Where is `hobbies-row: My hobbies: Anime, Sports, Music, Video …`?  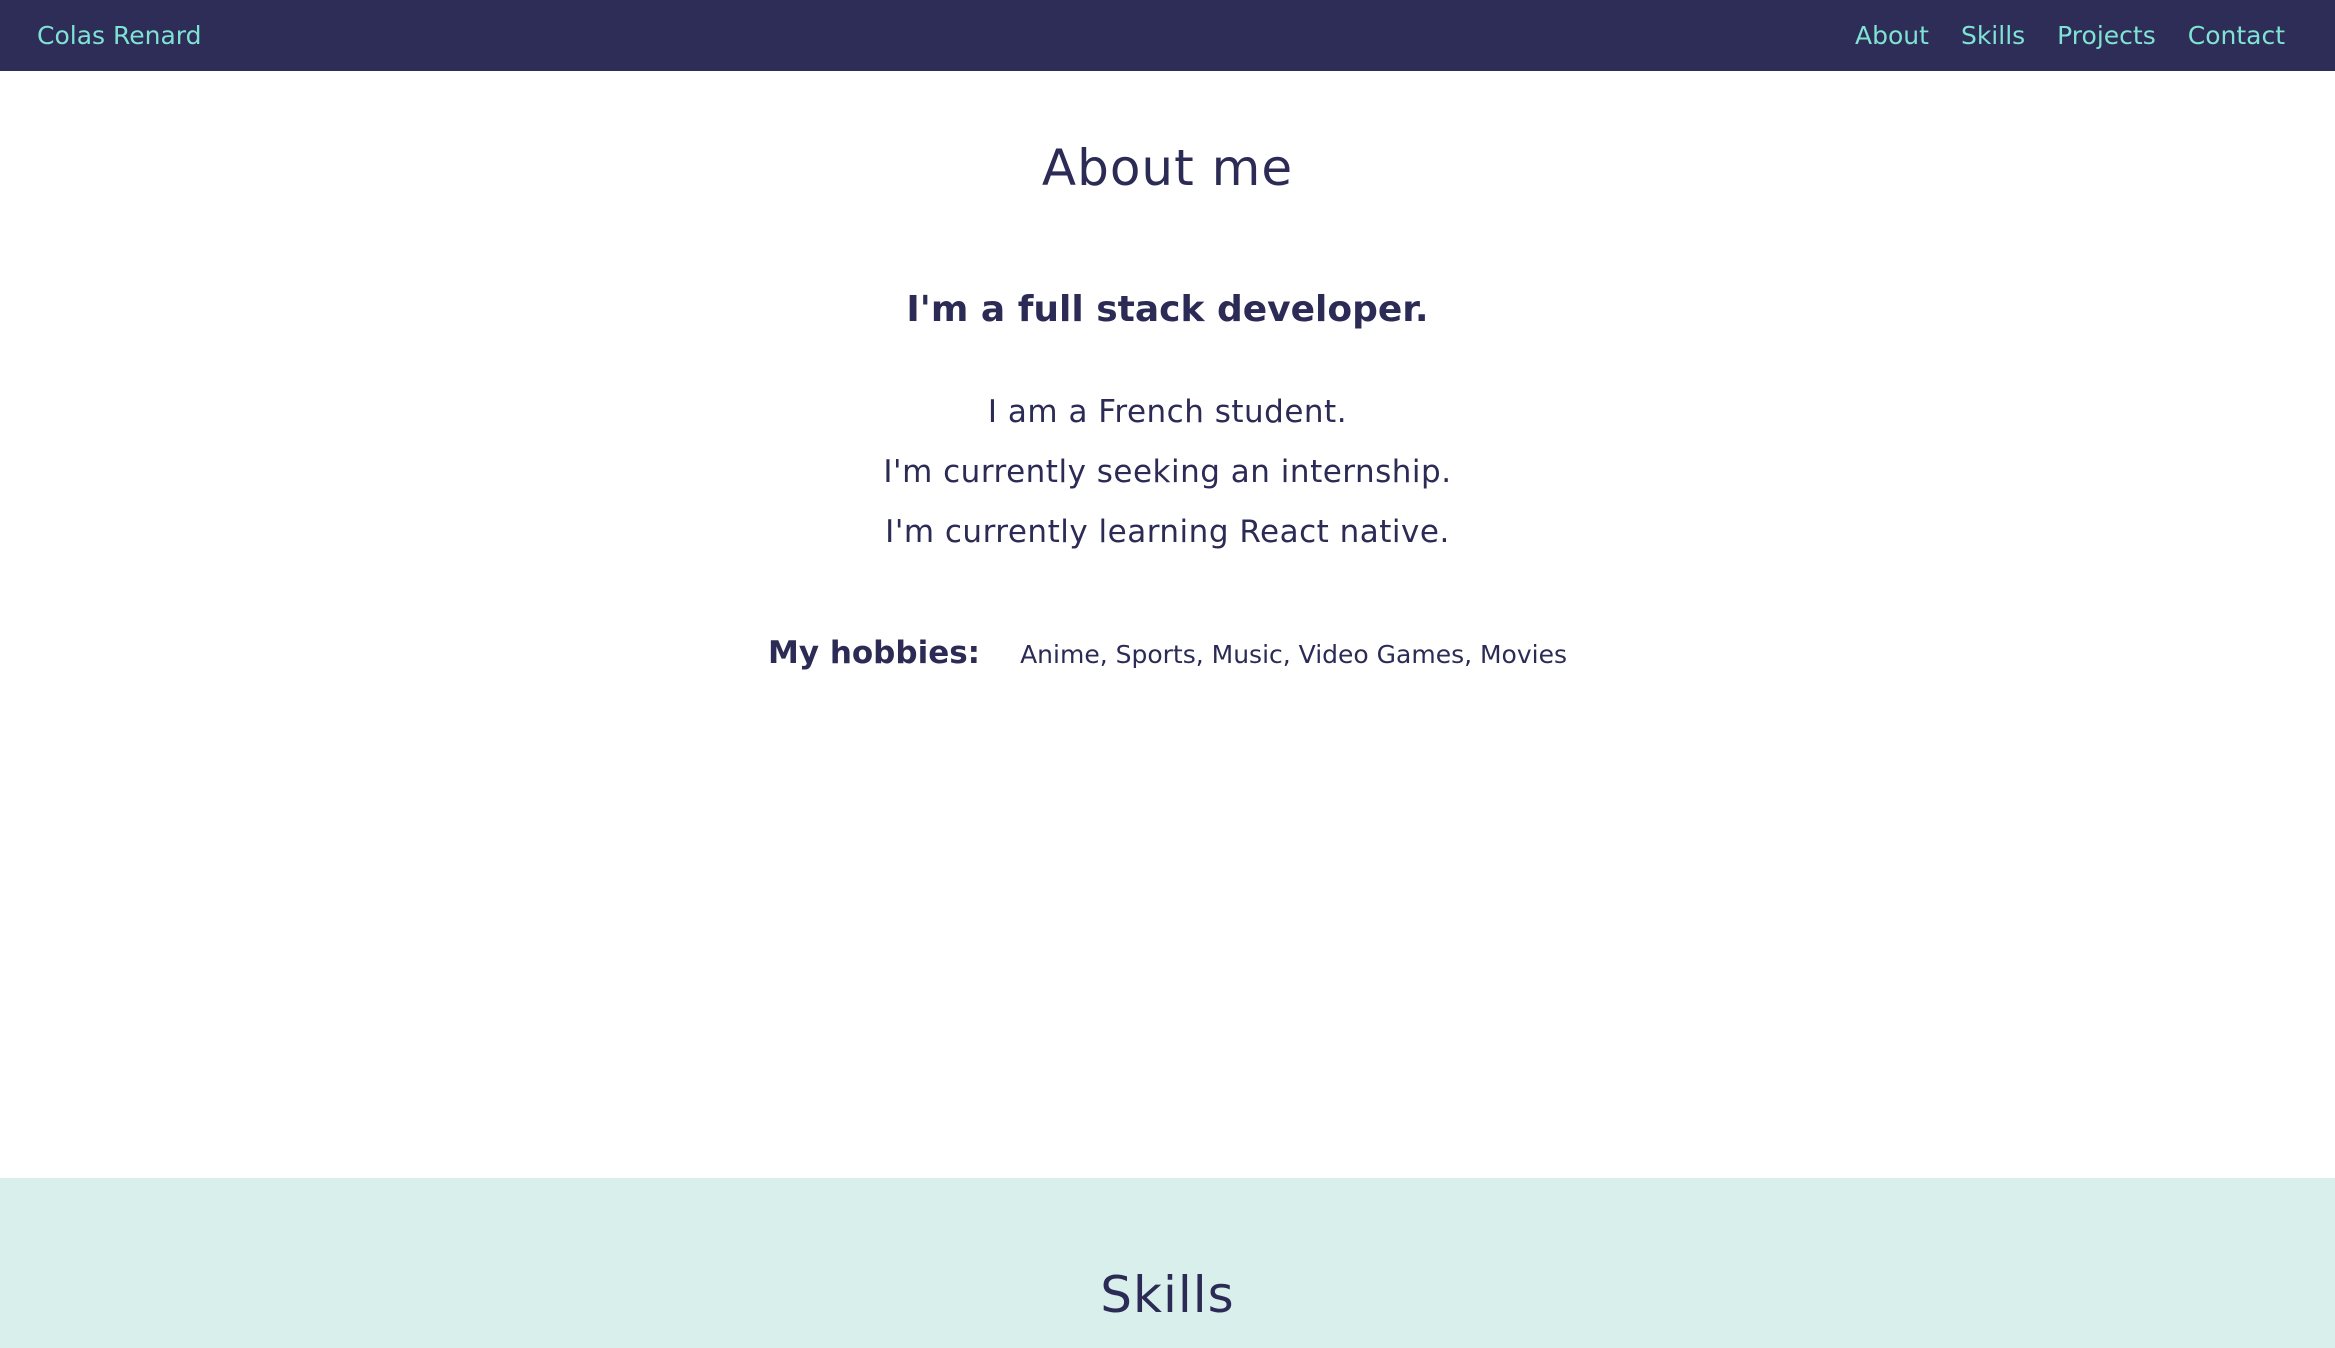 hobbies-row: My hobbies: Anime, Sports, Music, Video … is located at coordinates (1167, 653).